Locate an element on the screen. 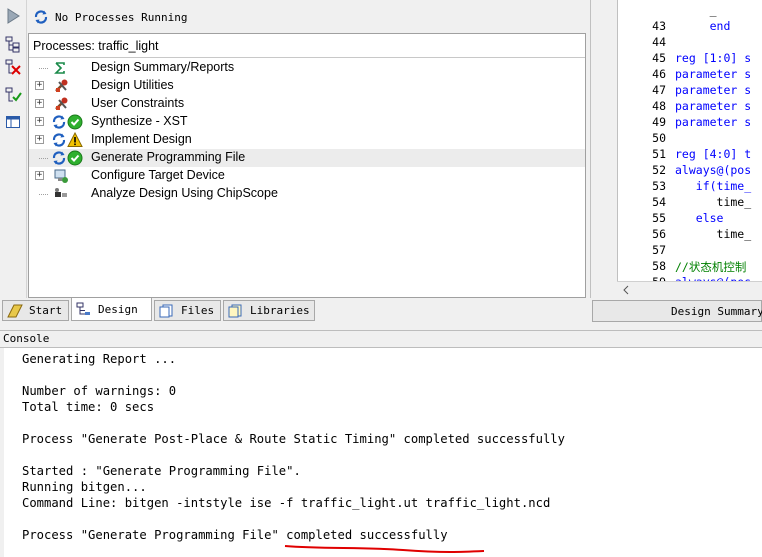  hierarchy-icon is located at coordinates (12, 44).